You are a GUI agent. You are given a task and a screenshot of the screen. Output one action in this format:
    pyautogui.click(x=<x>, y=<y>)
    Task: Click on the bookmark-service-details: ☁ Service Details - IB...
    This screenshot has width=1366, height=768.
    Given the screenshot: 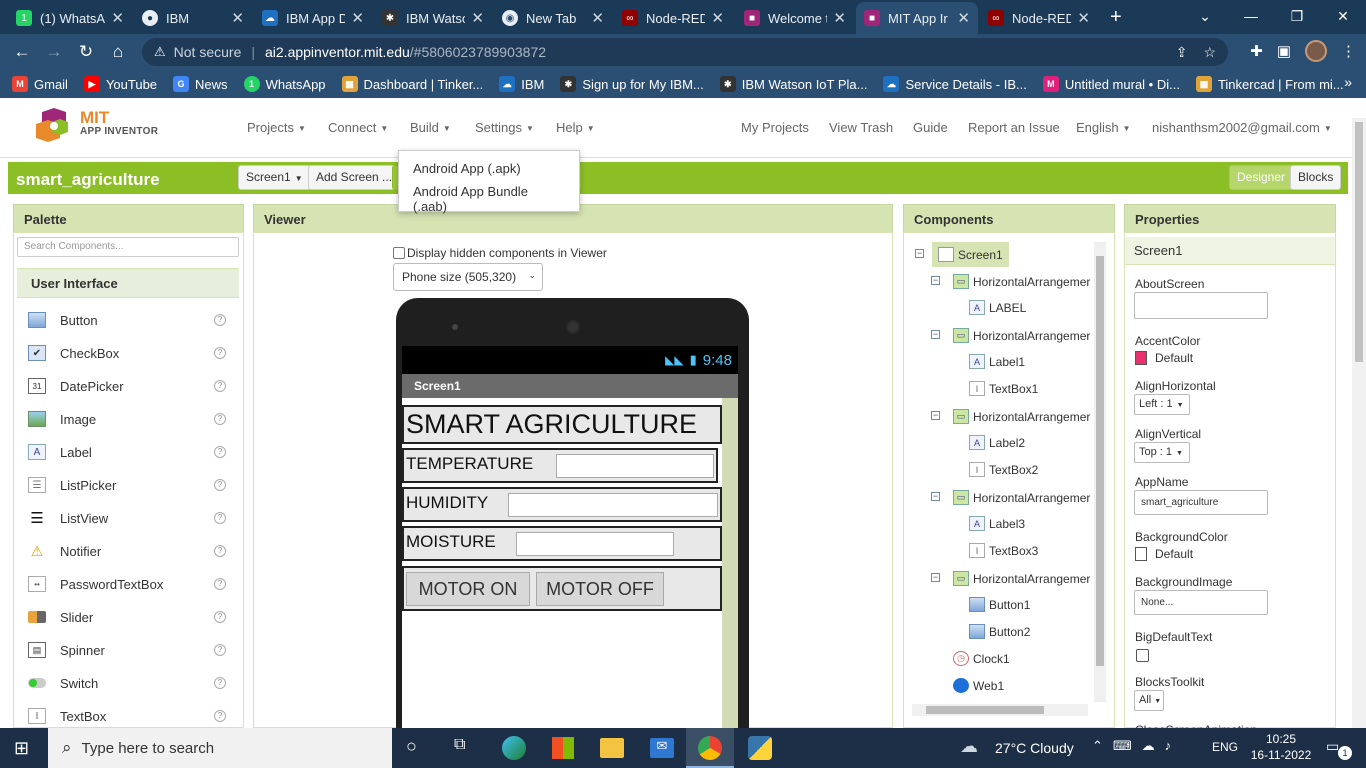 What is the action you would take?
    pyautogui.click(x=955, y=84)
    